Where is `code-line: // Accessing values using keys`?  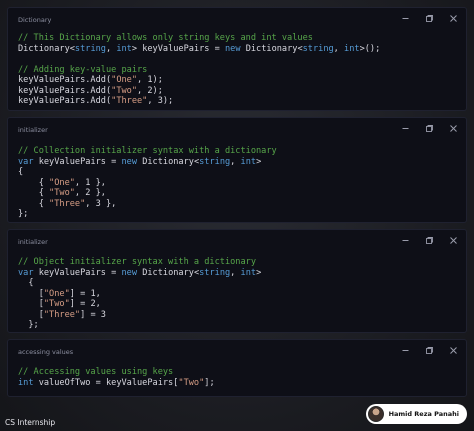 code-line: // Accessing values using keys is located at coordinates (116, 372).